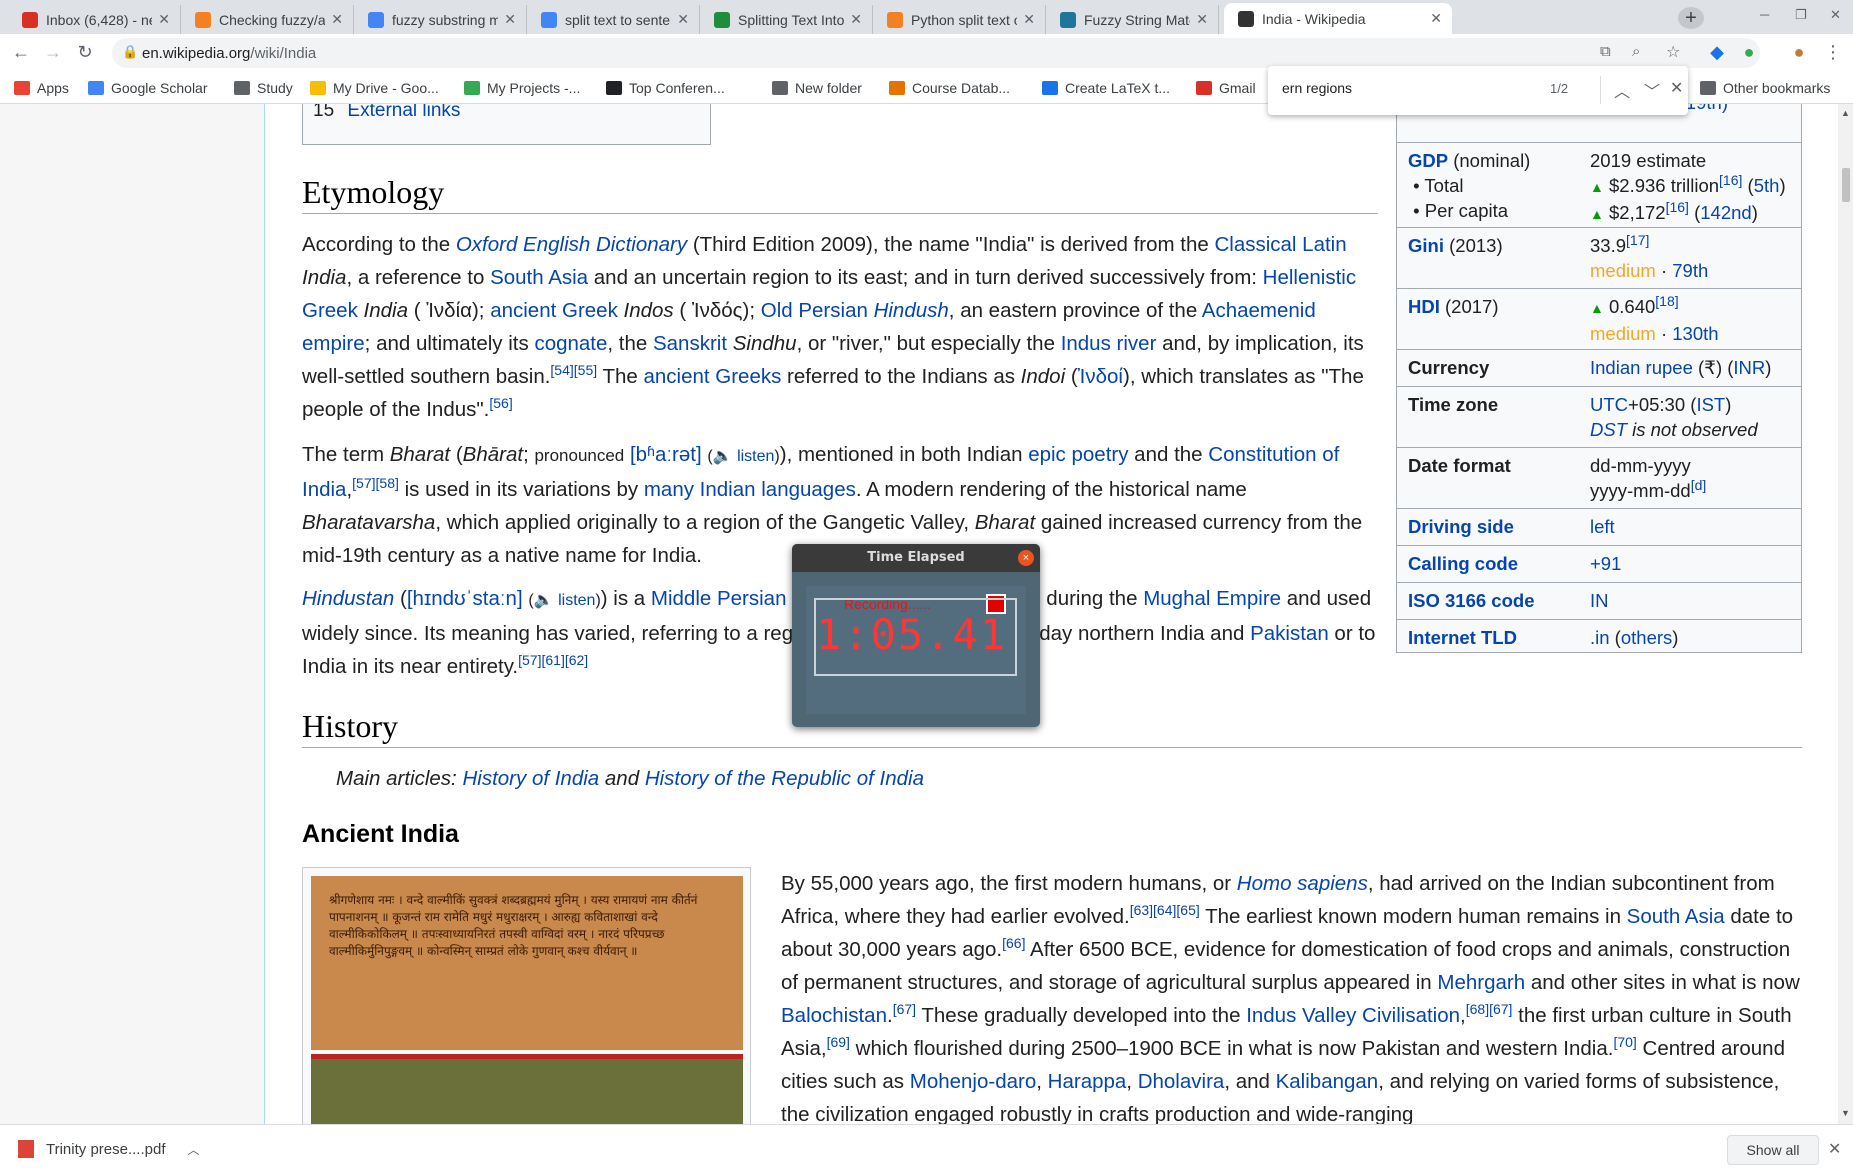 The image size is (1853, 1173). I want to click on bookmark-3: Study, so click(263, 88).